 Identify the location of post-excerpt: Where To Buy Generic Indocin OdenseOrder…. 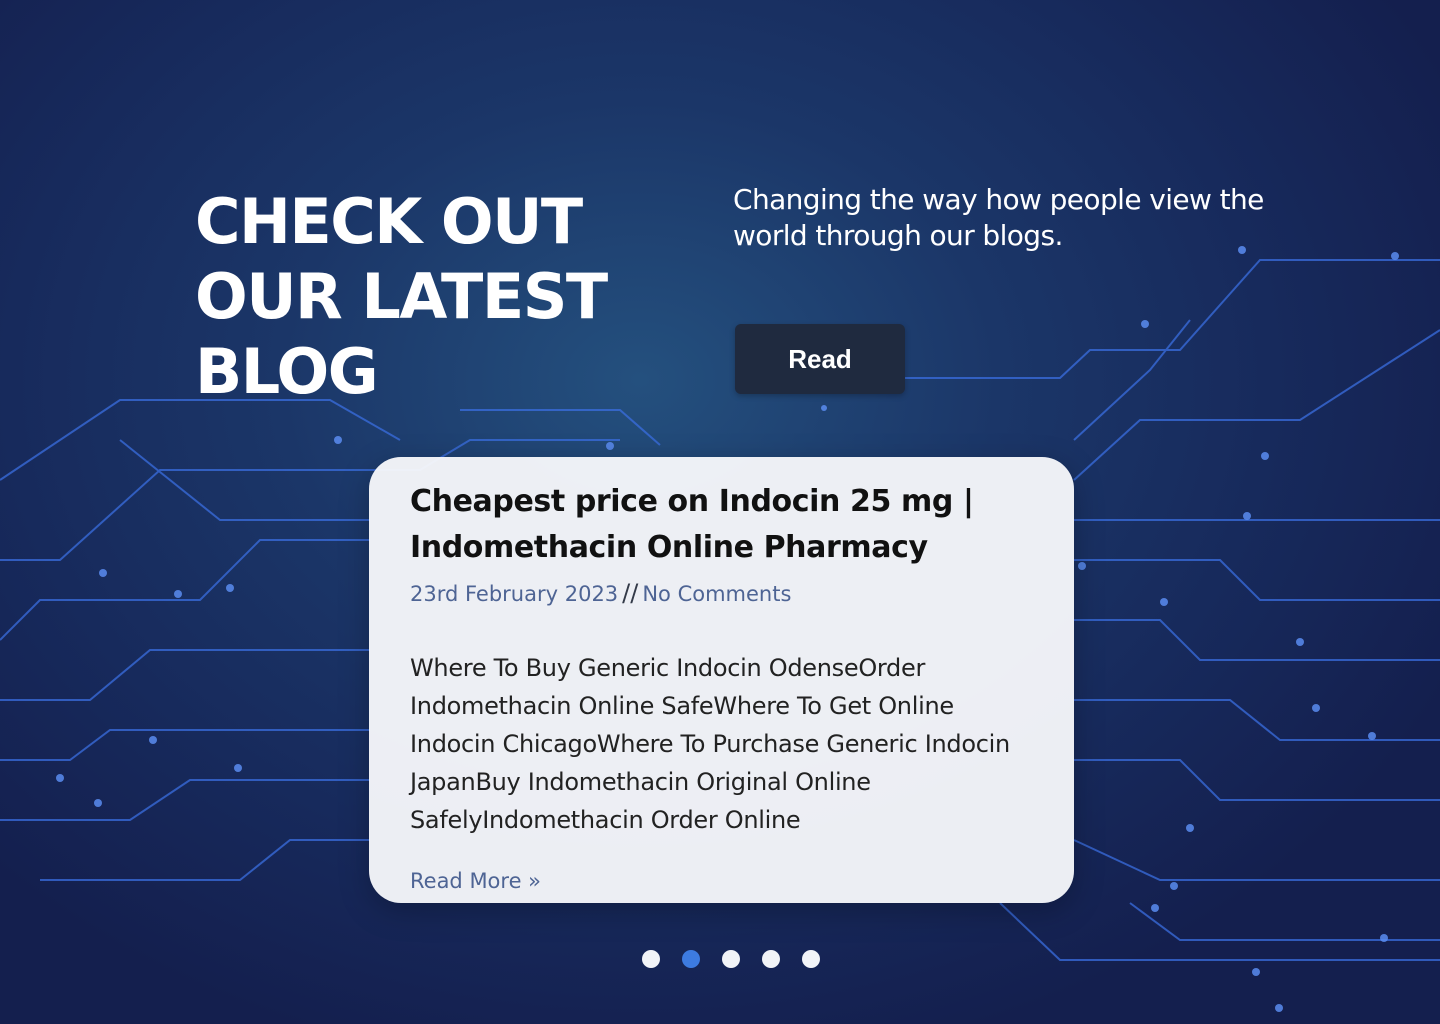
(710, 744).